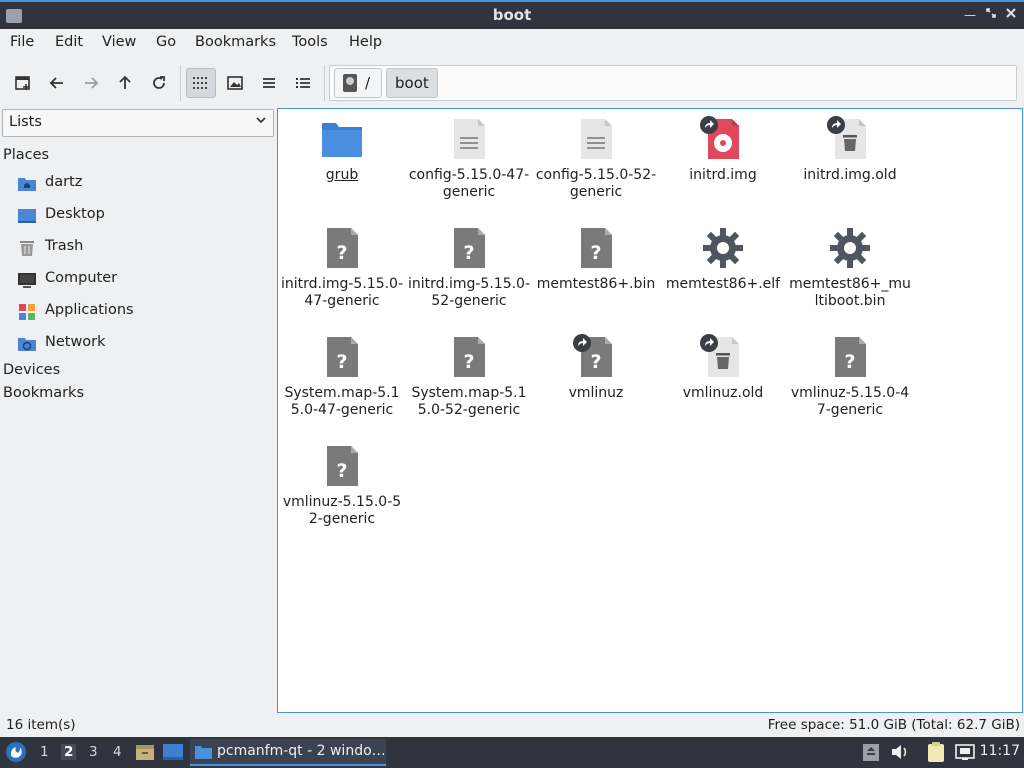 The height and width of the screenshot is (768, 1024). I want to click on toolbar: / boot, so click(512, 82).